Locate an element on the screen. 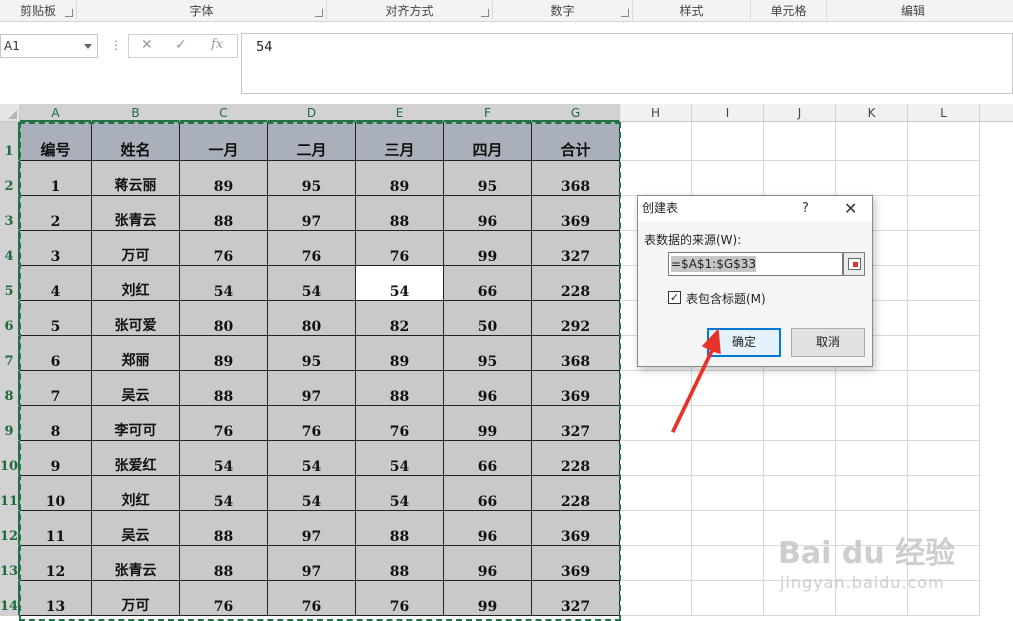 This screenshot has height=621, width=1013. cell-j8 is located at coordinates (800, 388).